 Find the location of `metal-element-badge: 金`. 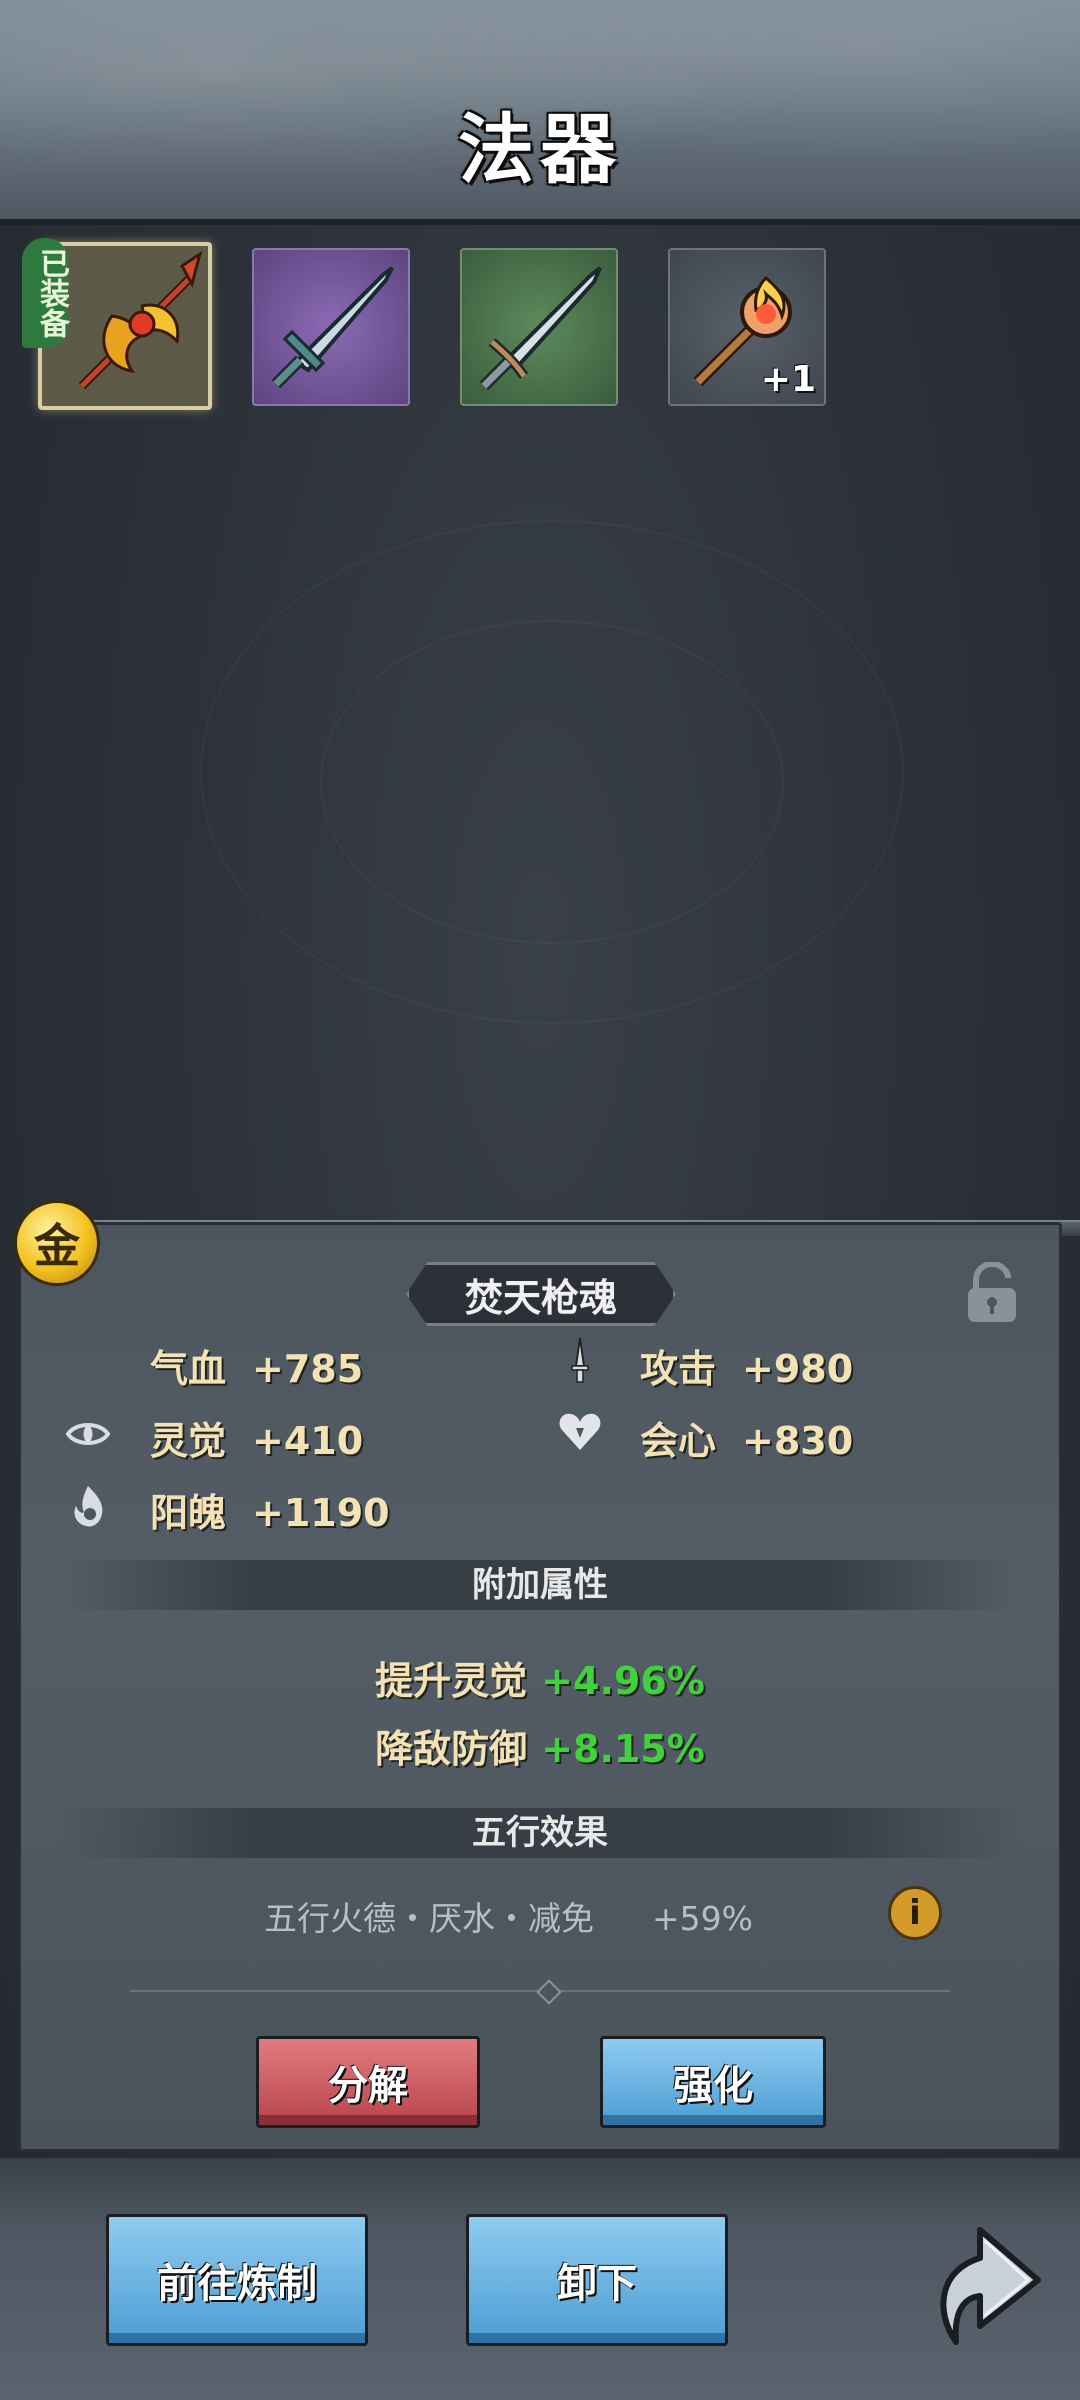

metal-element-badge: 金 is located at coordinates (57, 1243).